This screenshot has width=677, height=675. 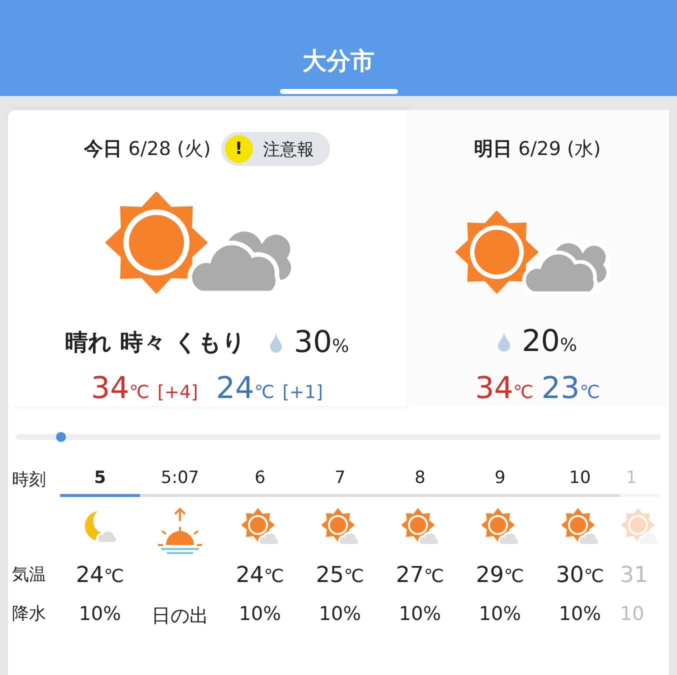 I want to click on low-temperature: 24℃, so click(x=245, y=388).